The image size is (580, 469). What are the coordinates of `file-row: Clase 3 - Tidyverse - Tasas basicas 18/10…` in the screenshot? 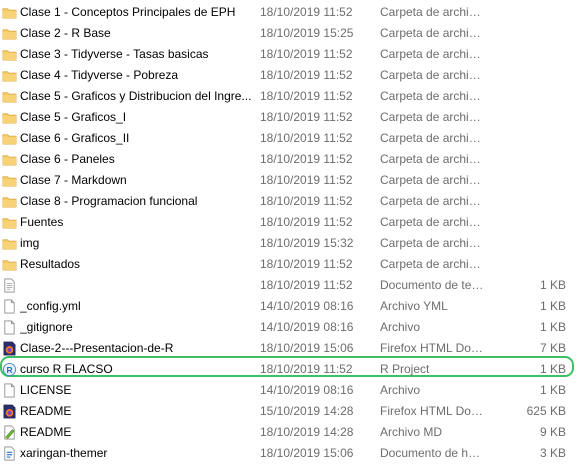 It's located at (290, 54).